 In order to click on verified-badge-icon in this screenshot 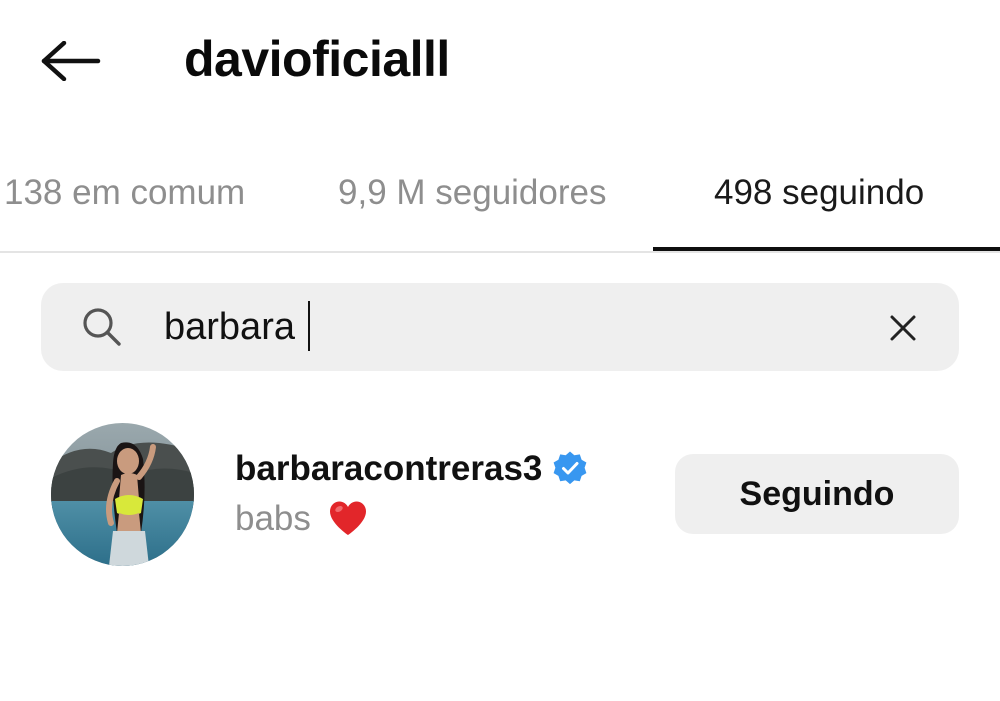, I will do `click(570, 468)`.